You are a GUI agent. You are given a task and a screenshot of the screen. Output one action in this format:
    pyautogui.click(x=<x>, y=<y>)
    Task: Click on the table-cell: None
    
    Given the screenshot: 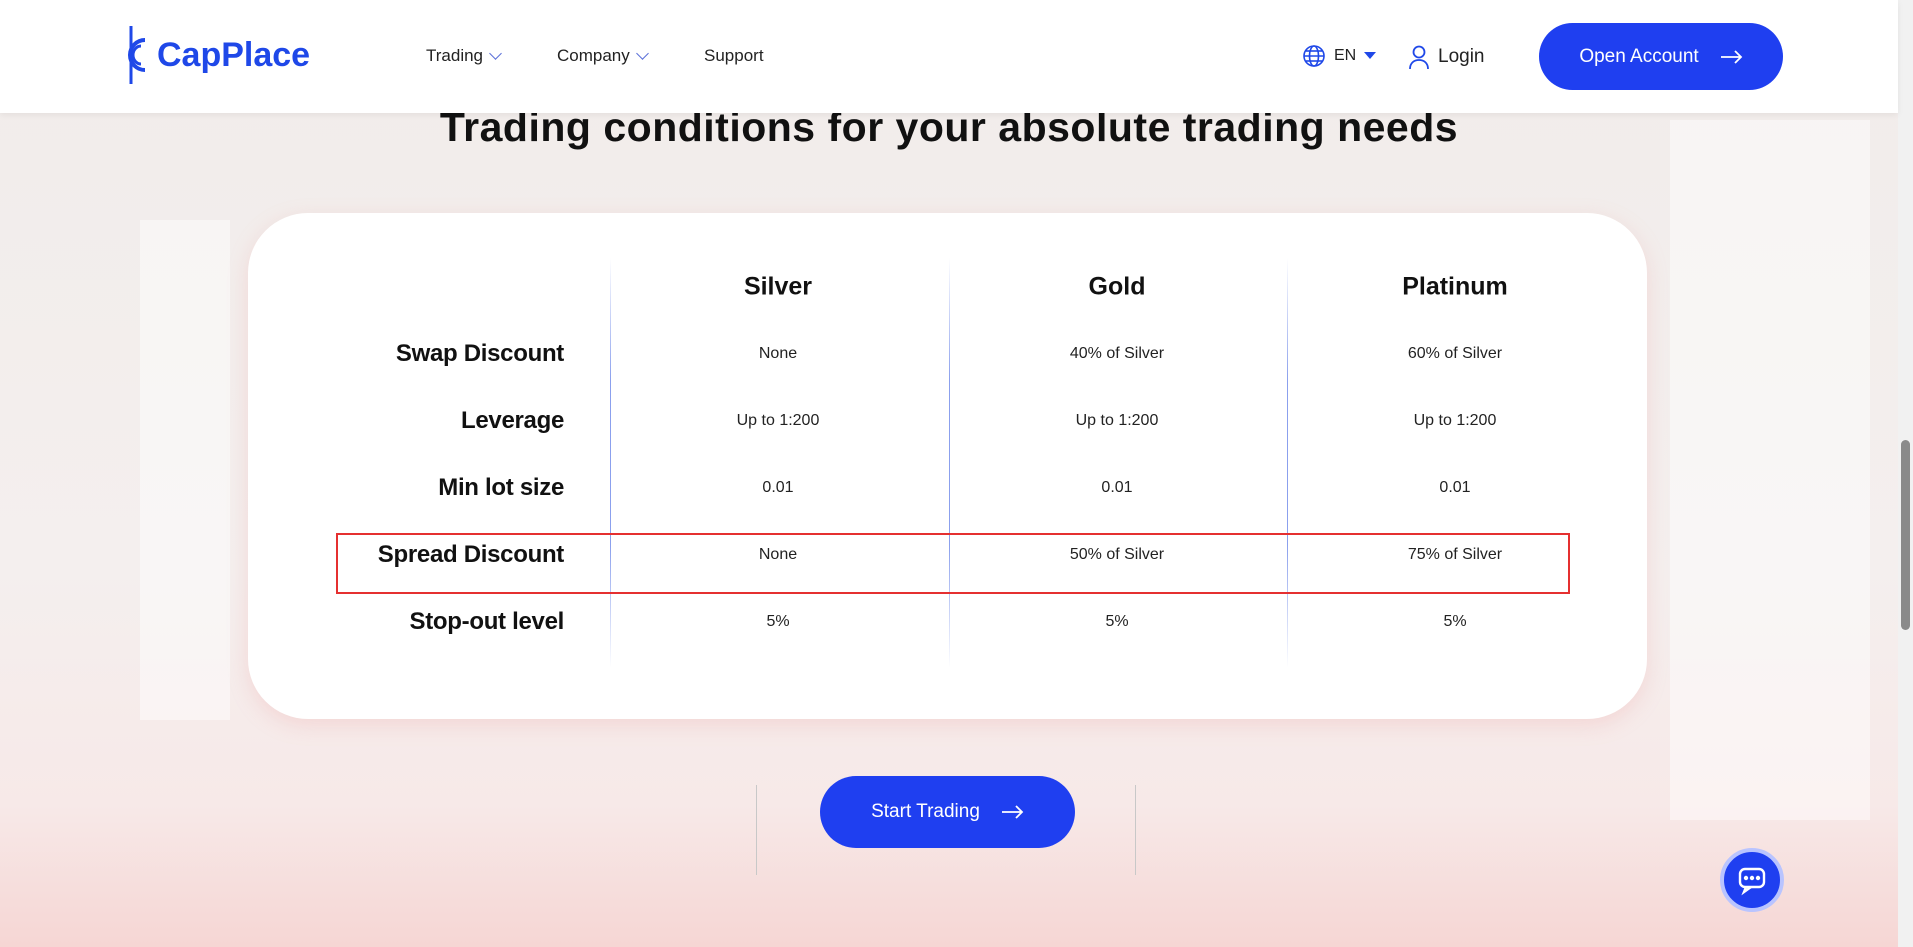 What is the action you would take?
    pyautogui.click(x=778, y=353)
    